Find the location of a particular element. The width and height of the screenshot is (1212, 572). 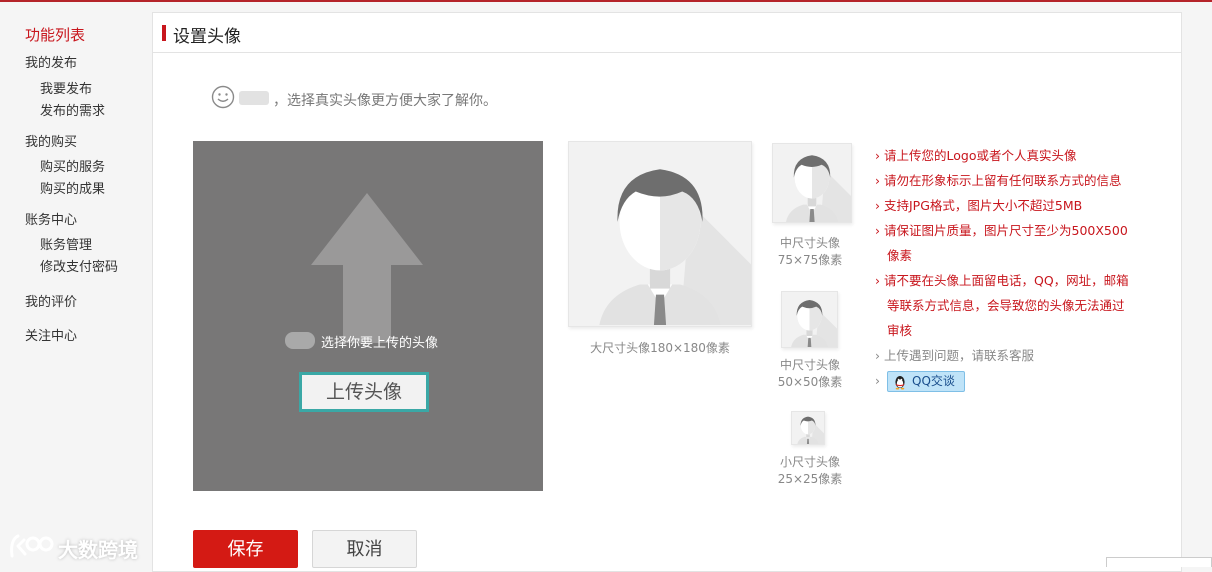

rule-item: › 请不要在头像上面留电话，QQ，网址，邮箱 is located at coordinates (1002, 280).